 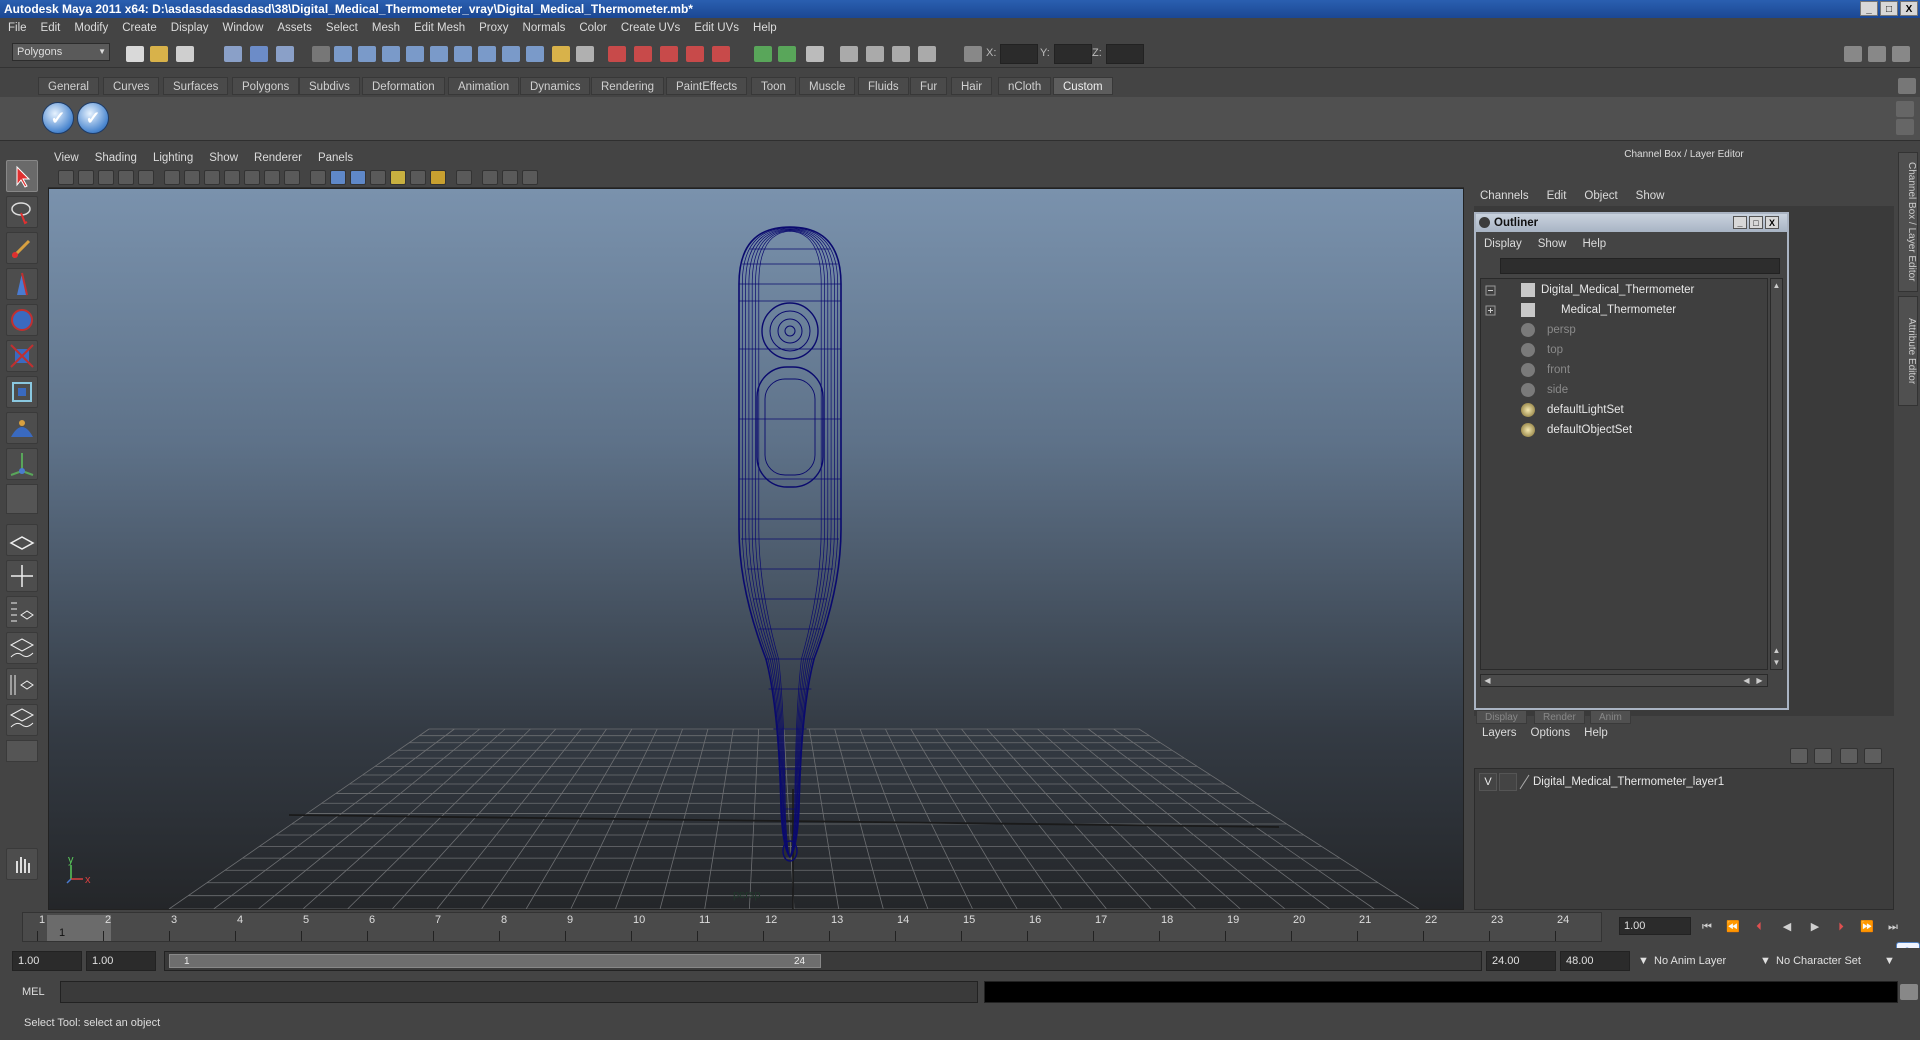 I want to click on outliner-item-persp: persp, so click(x=1641, y=330).